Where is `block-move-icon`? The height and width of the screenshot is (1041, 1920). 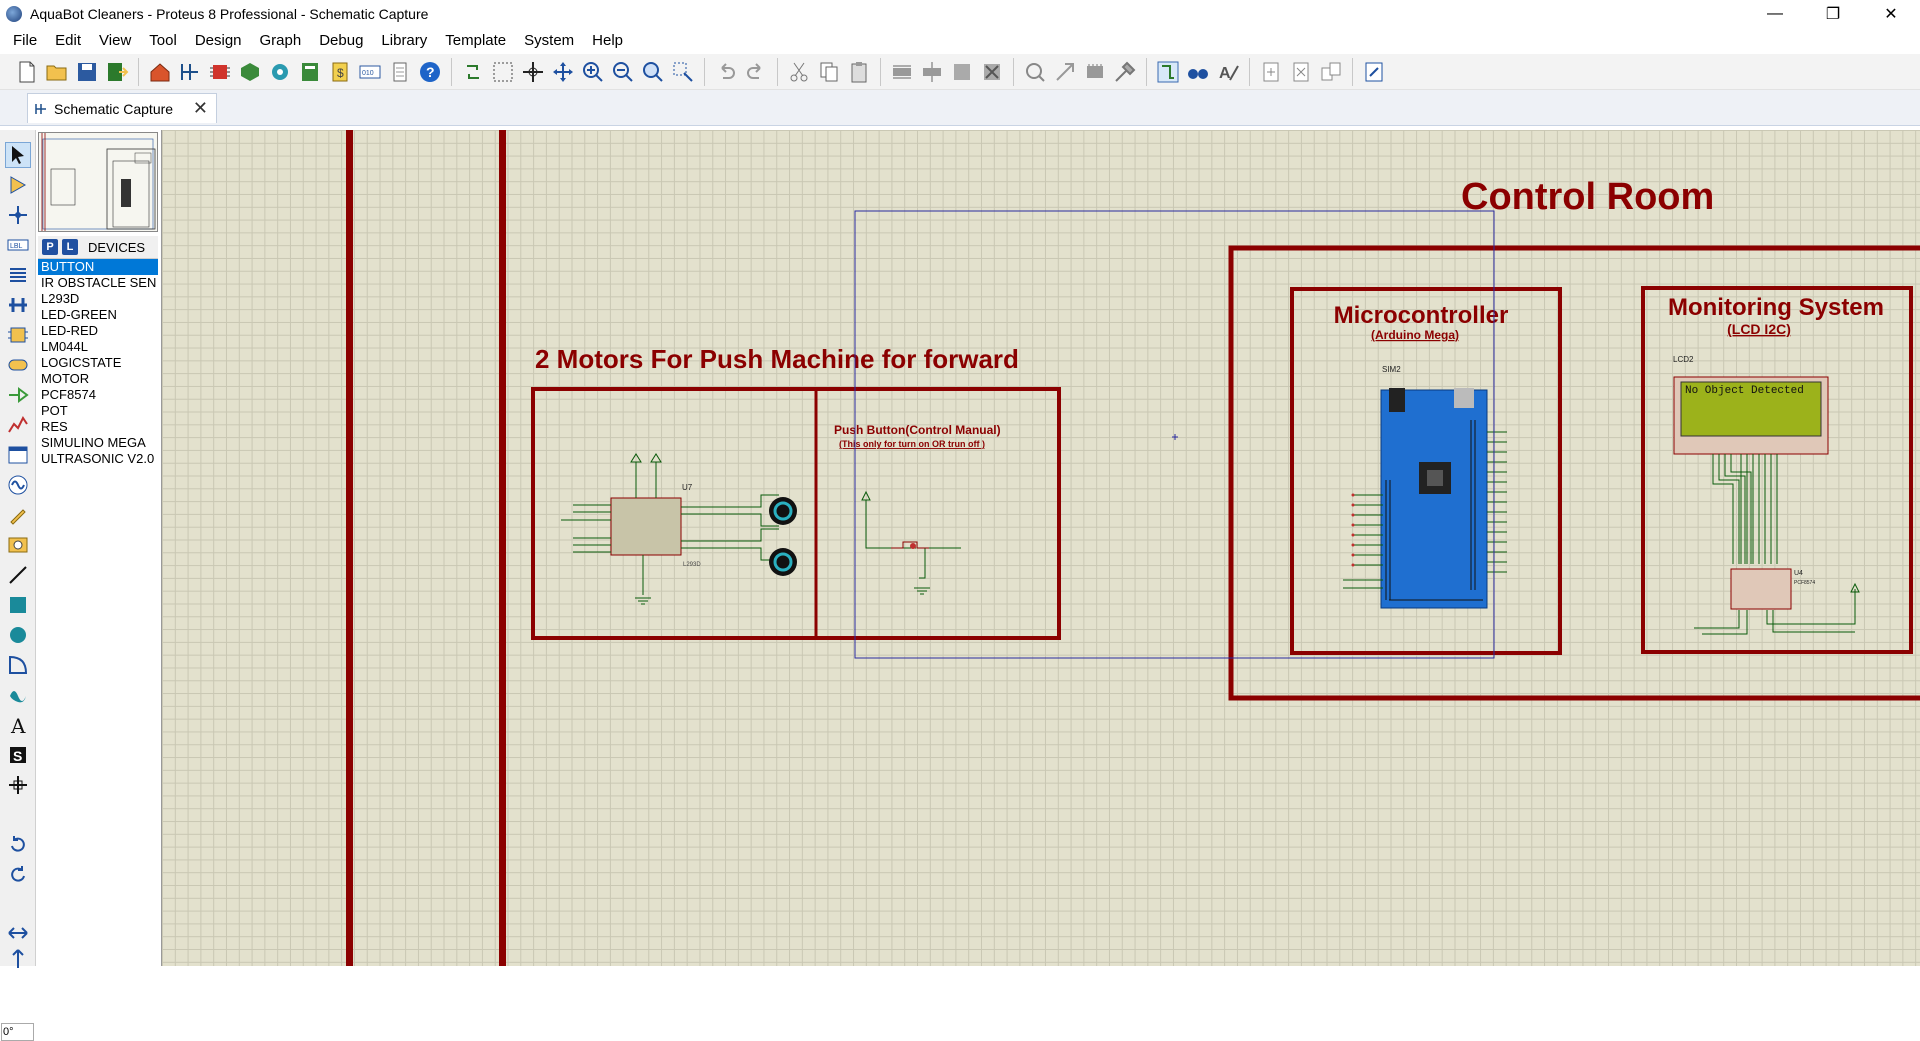 block-move-icon is located at coordinates (932, 72).